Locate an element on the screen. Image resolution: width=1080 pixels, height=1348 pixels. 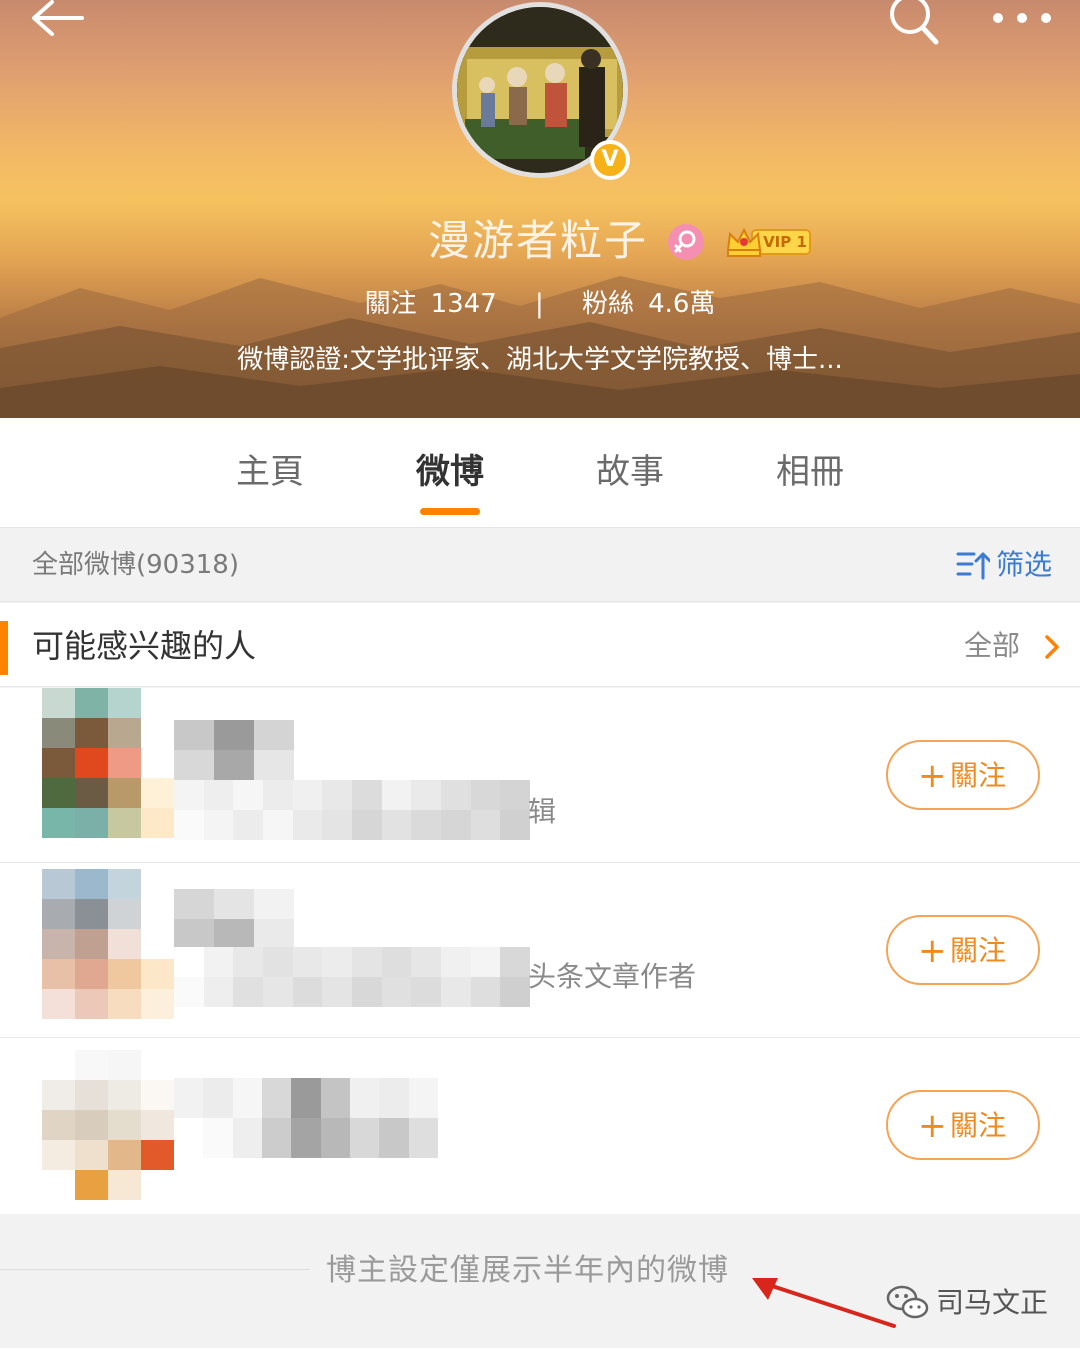
fans-label: 粉絲 is located at coordinates (608, 304).